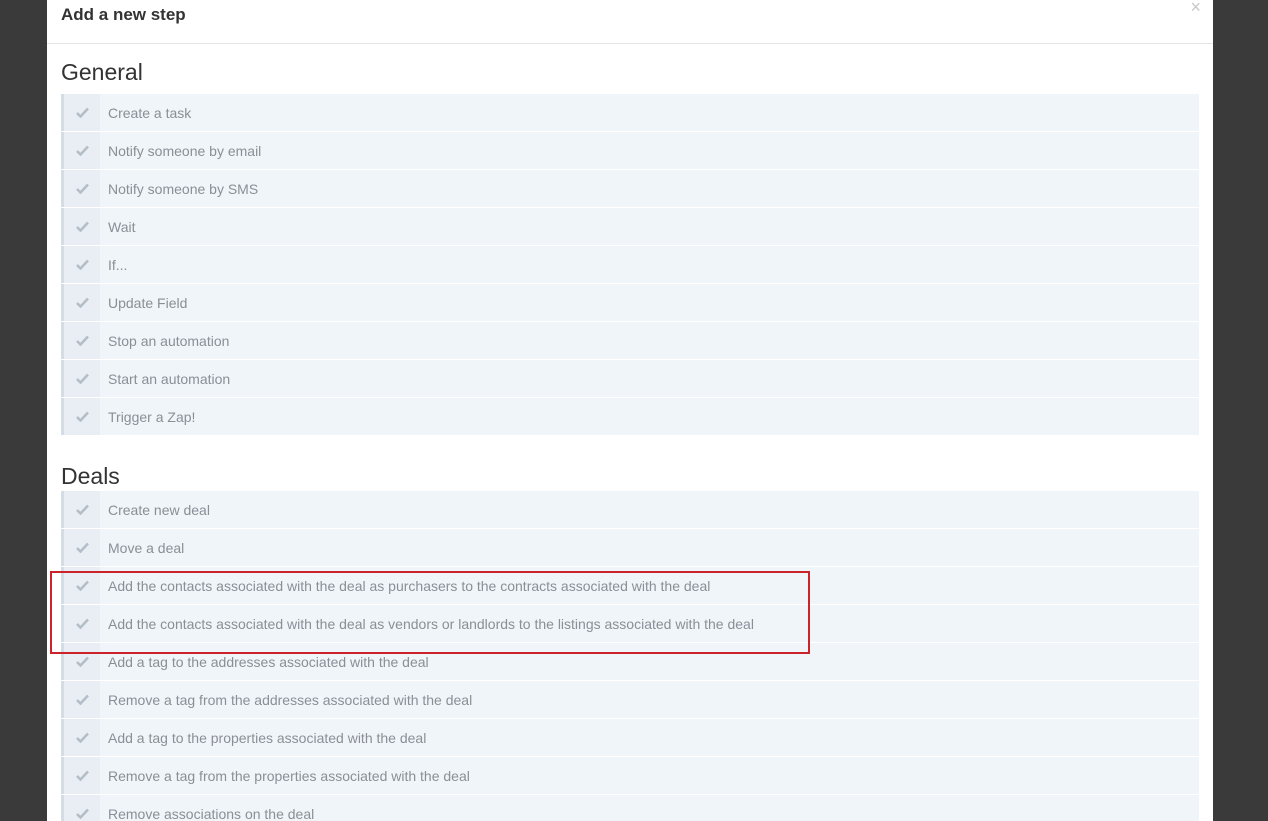  What do you see at coordinates (185, 150) in the screenshot?
I see `step-label: Notify someone by email` at bounding box center [185, 150].